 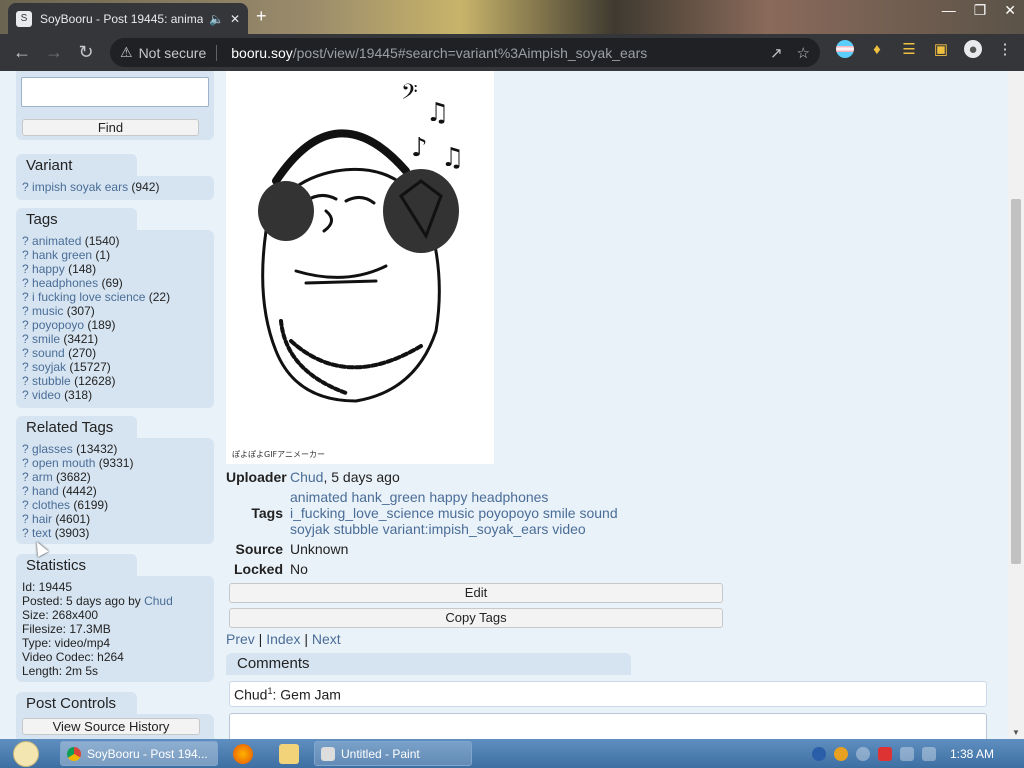 What do you see at coordinates (289, 754) in the screenshot?
I see `file-explorer-icon` at bounding box center [289, 754].